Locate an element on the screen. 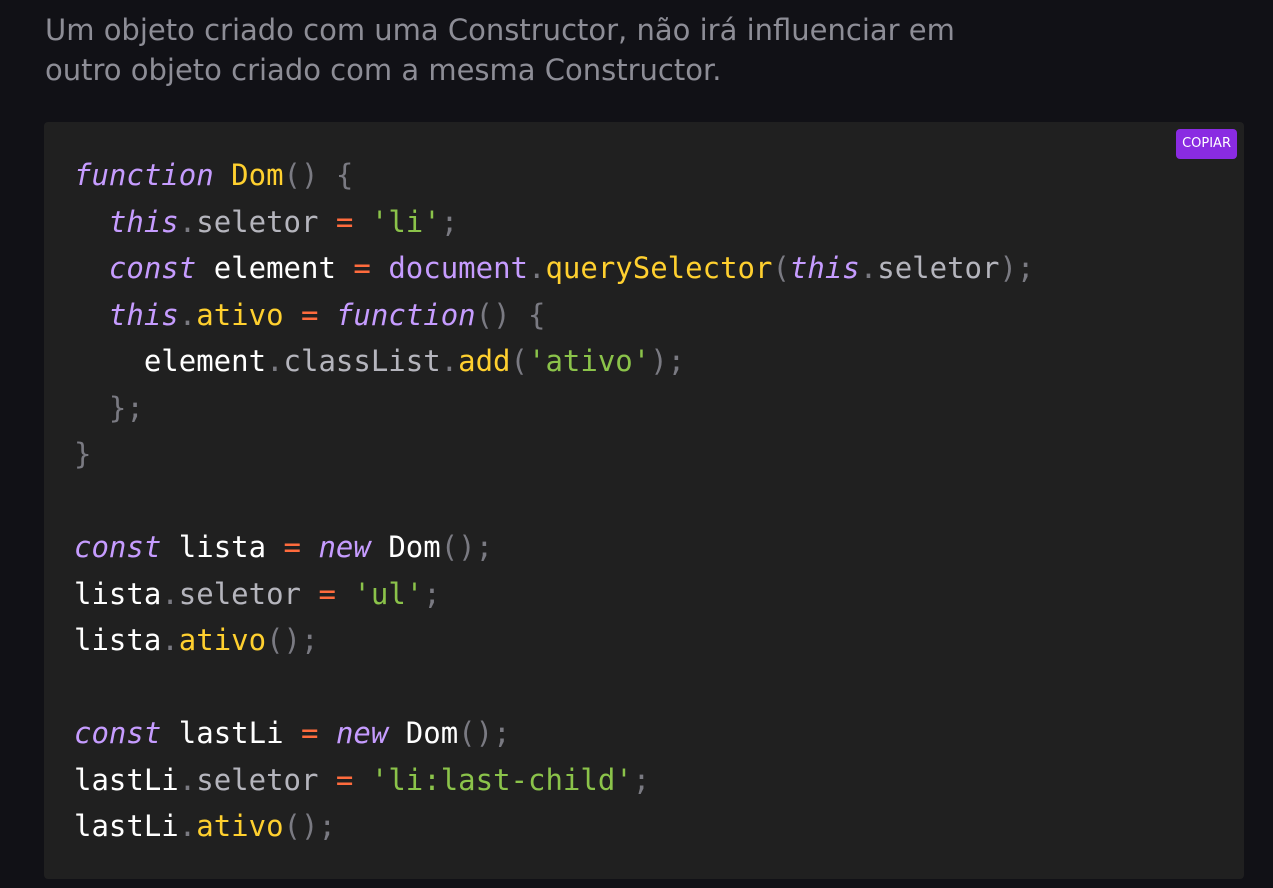  code-token: document is located at coordinates (458, 268).